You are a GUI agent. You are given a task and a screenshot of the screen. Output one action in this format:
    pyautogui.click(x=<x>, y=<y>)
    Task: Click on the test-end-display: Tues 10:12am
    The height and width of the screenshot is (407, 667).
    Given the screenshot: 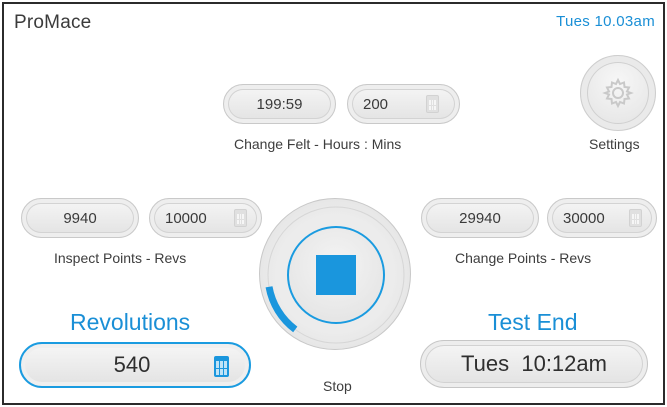 What is the action you would take?
    pyautogui.click(x=534, y=364)
    